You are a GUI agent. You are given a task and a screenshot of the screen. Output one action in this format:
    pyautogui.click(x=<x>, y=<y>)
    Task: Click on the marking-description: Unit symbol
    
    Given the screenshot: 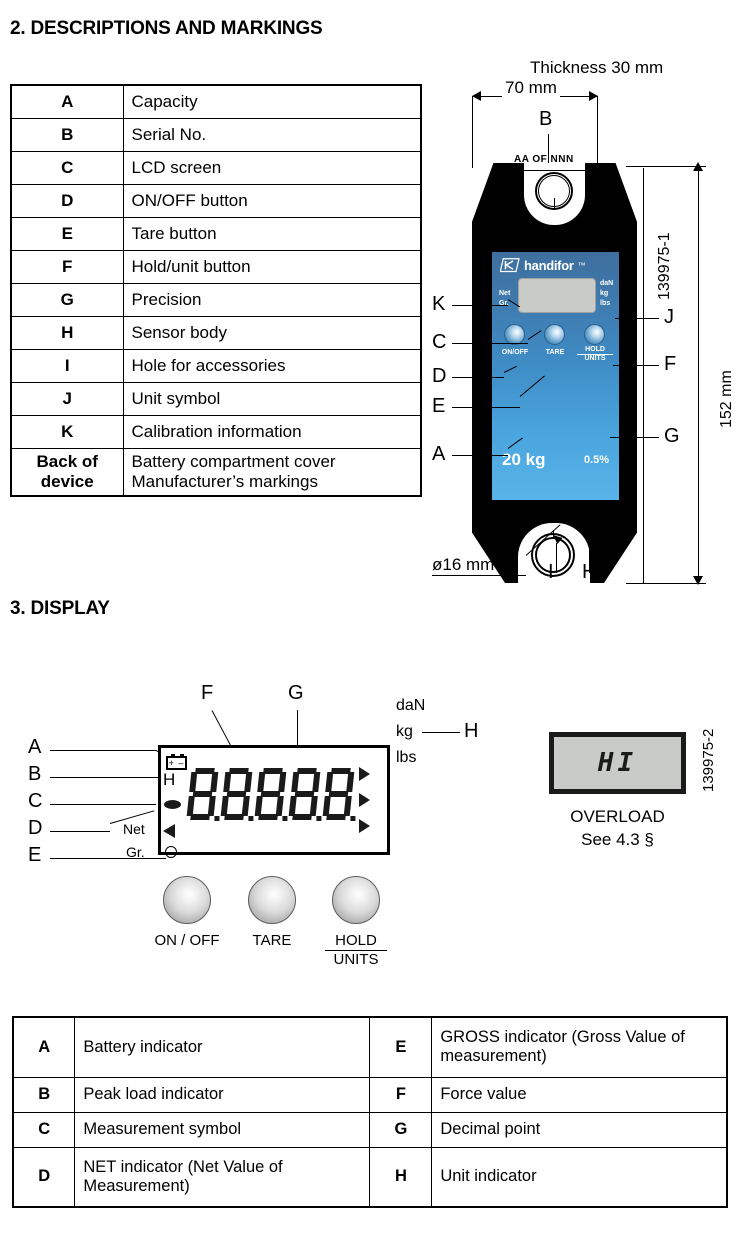 What is the action you would take?
    pyautogui.click(x=272, y=398)
    